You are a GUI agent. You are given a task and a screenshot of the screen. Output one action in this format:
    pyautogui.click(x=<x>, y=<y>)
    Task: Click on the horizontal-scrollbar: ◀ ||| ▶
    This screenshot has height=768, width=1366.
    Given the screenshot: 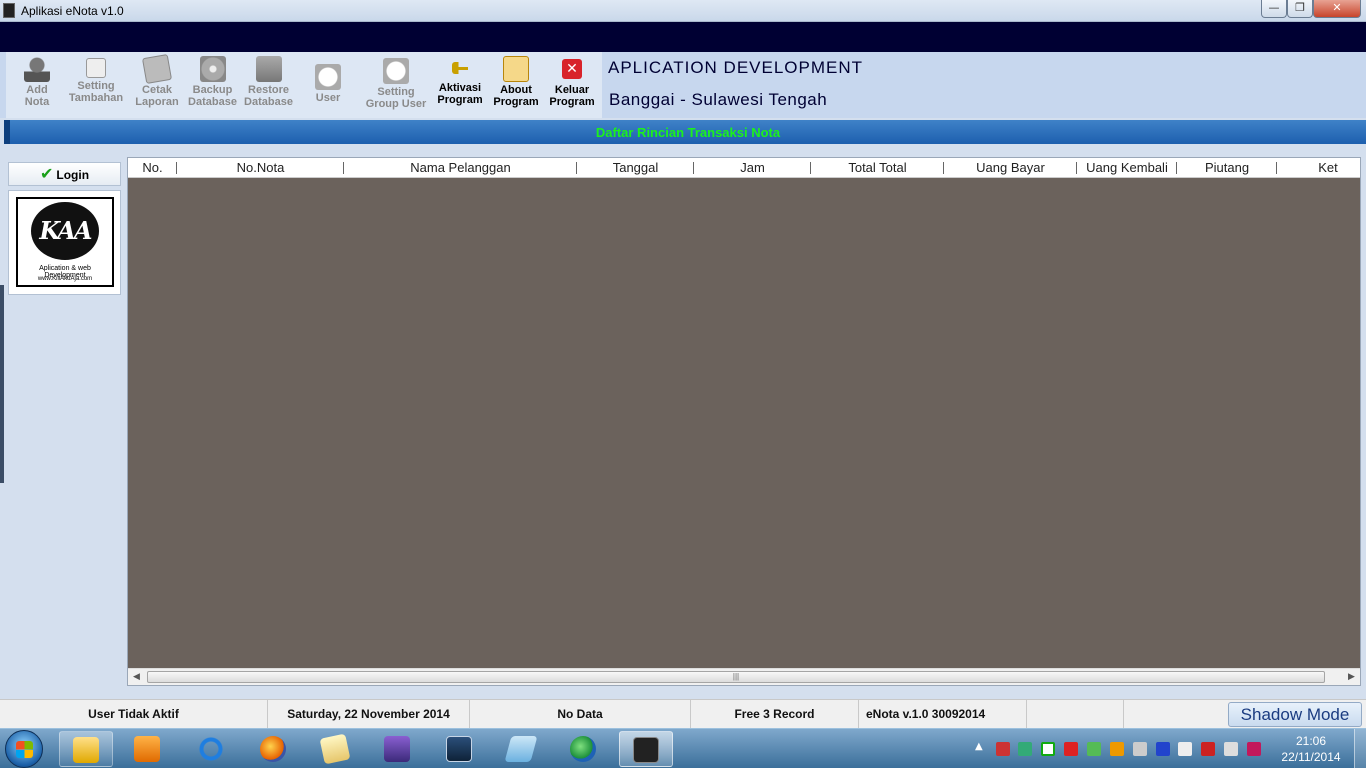 What is the action you would take?
    pyautogui.click(x=744, y=676)
    